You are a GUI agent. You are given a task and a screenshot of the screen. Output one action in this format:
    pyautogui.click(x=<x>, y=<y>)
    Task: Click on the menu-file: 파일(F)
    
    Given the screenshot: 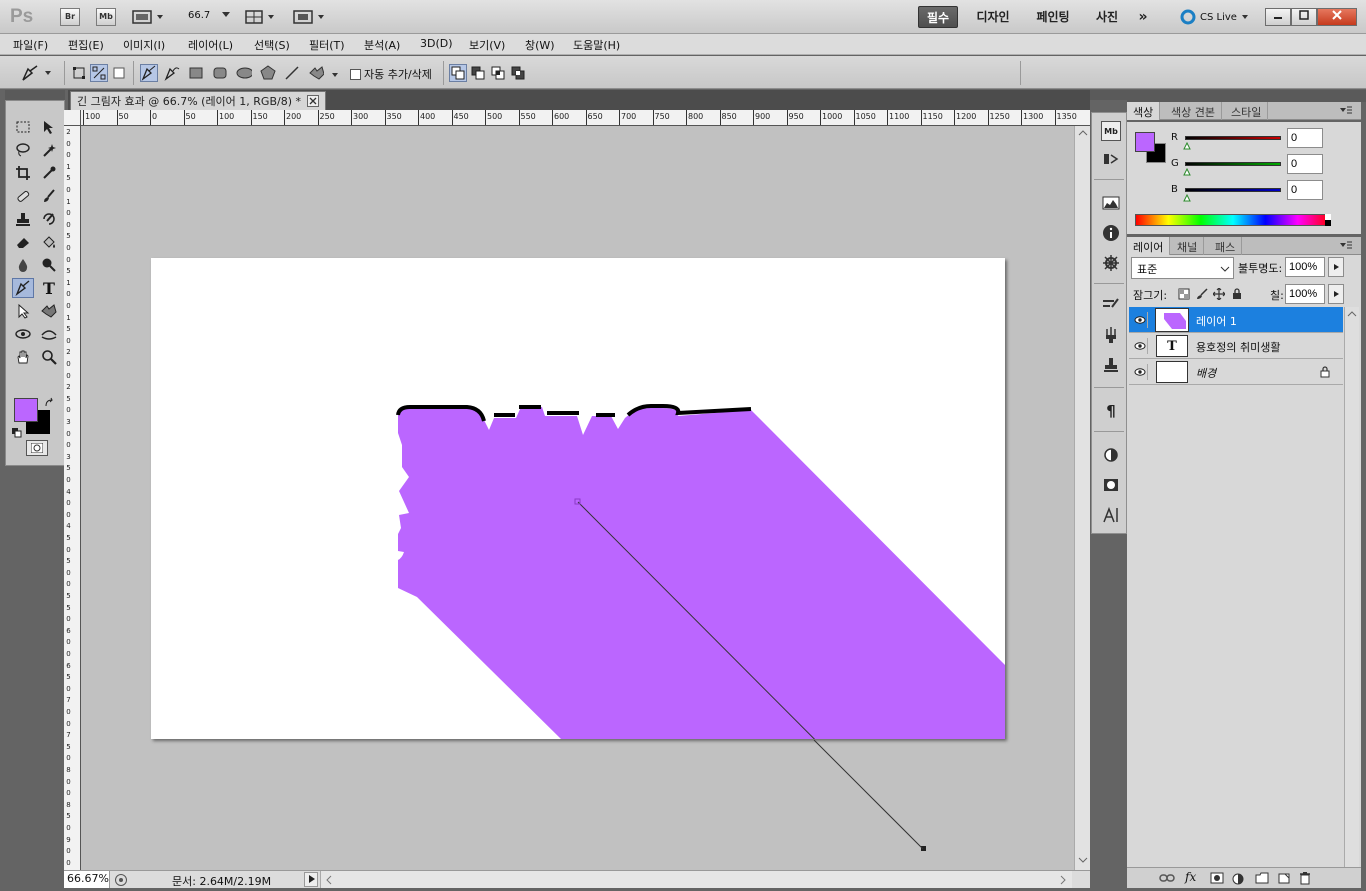 What is the action you would take?
    pyautogui.click(x=30, y=45)
    